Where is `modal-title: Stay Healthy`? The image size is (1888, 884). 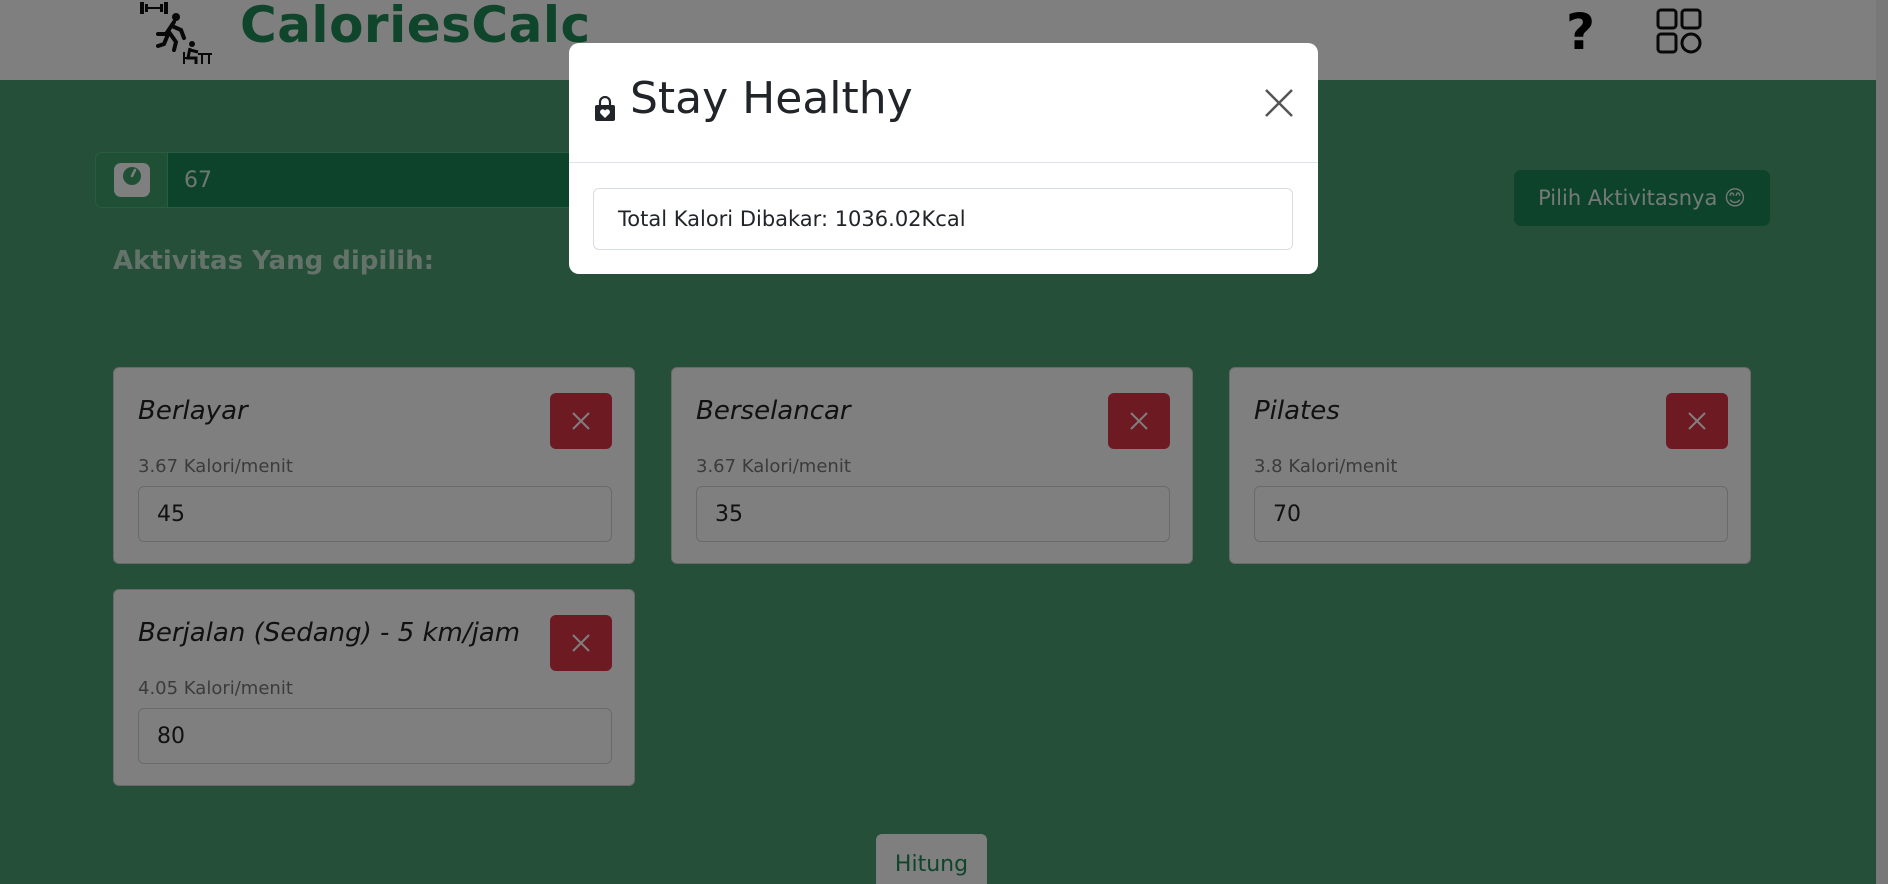
modal-title: Stay Healthy is located at coordinates (771, 98).